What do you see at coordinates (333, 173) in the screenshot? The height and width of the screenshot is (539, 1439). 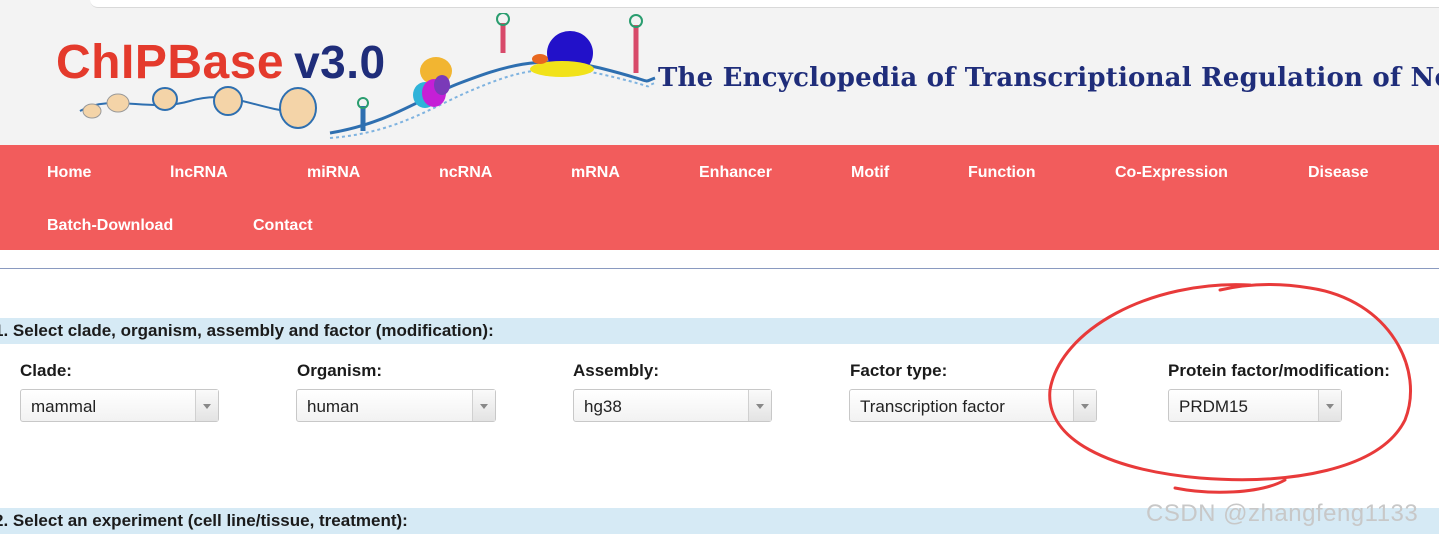 I see `nav-mirna: miRNA` at bounding box center [333, 173].